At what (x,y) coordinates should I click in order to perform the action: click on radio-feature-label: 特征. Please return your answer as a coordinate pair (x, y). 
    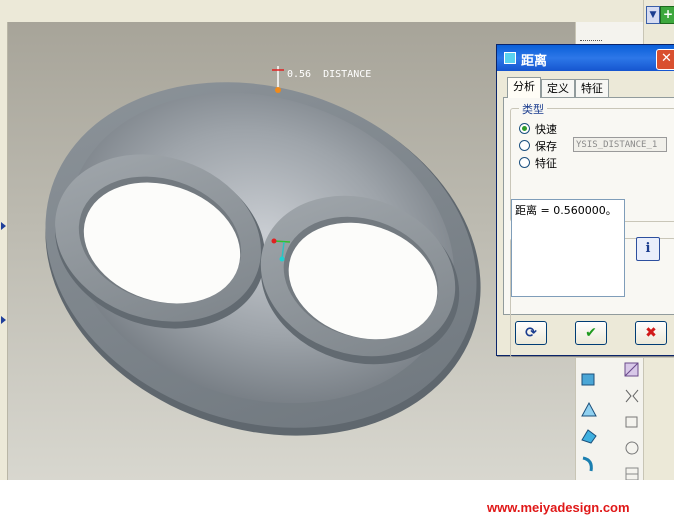
    Looking at the image, I should click on (546, 163).